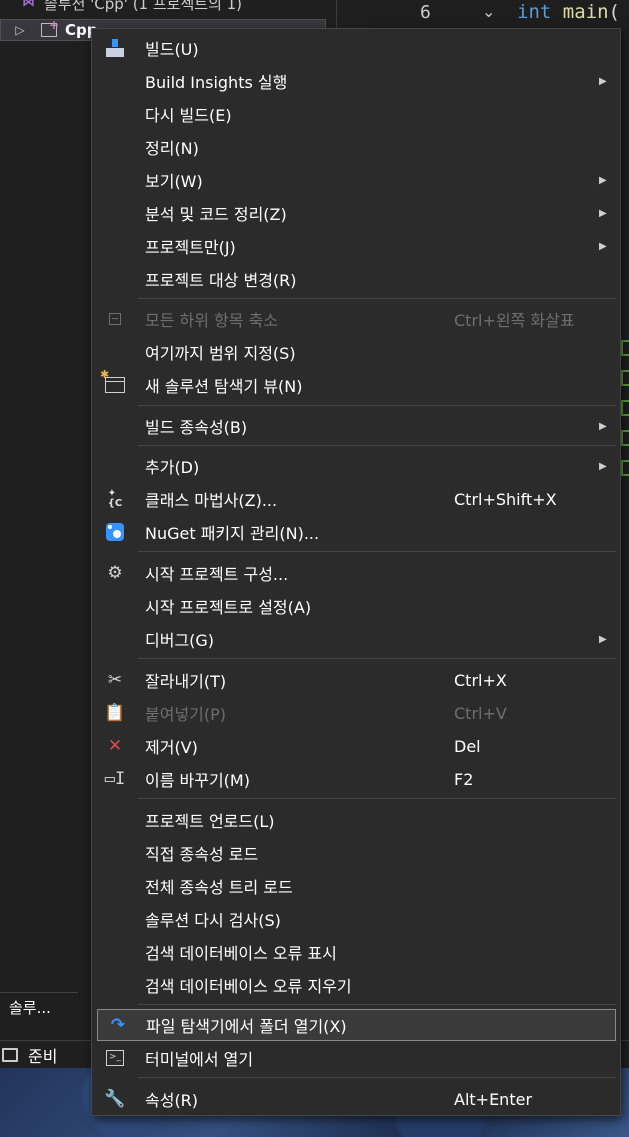  What do you see at coordinates (514, 320) in the screenshot?
I see `shortcut-text: Ctrl+왼쪽 화살표` at bounding box center [514, 320].